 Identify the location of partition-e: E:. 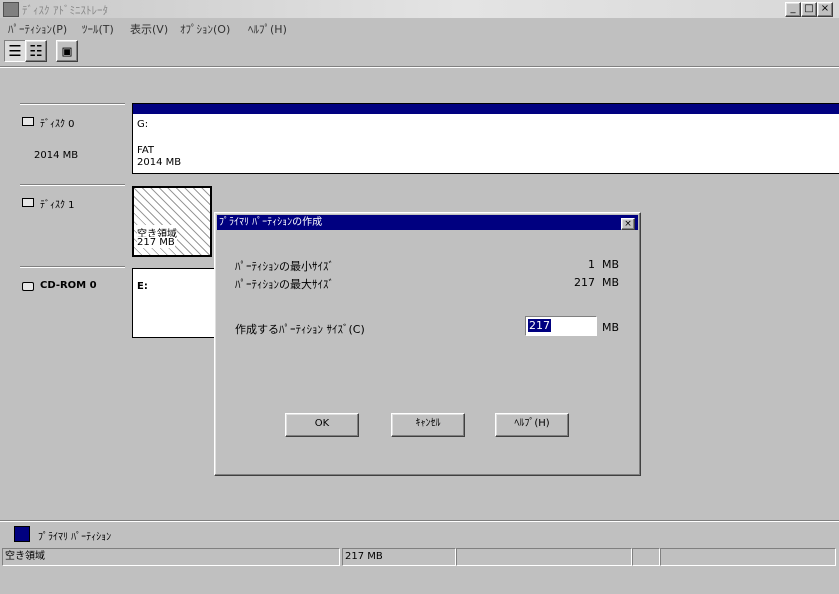
(178, 303).